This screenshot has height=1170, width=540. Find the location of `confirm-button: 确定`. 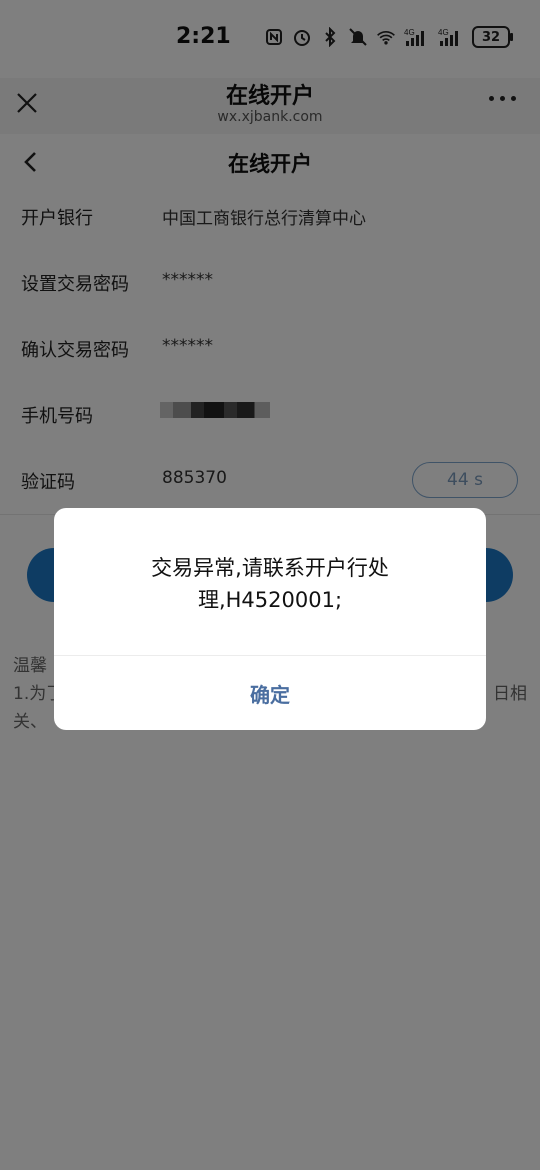

confirm-button: 确定 is located at coordinates (270, 693).